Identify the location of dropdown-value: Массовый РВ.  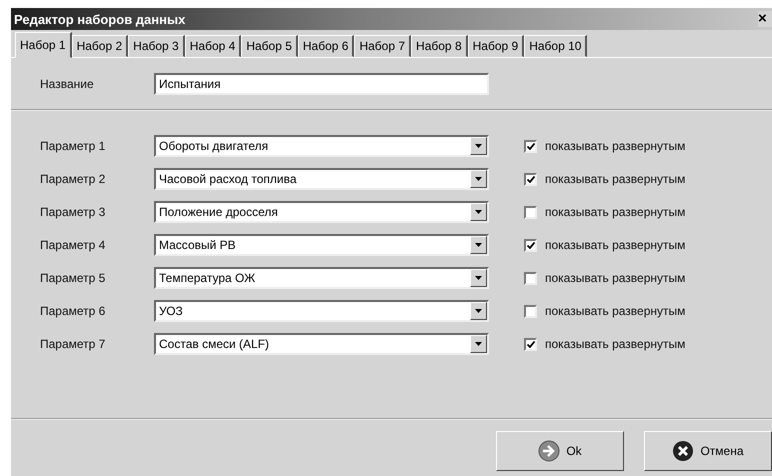
(197, 245).